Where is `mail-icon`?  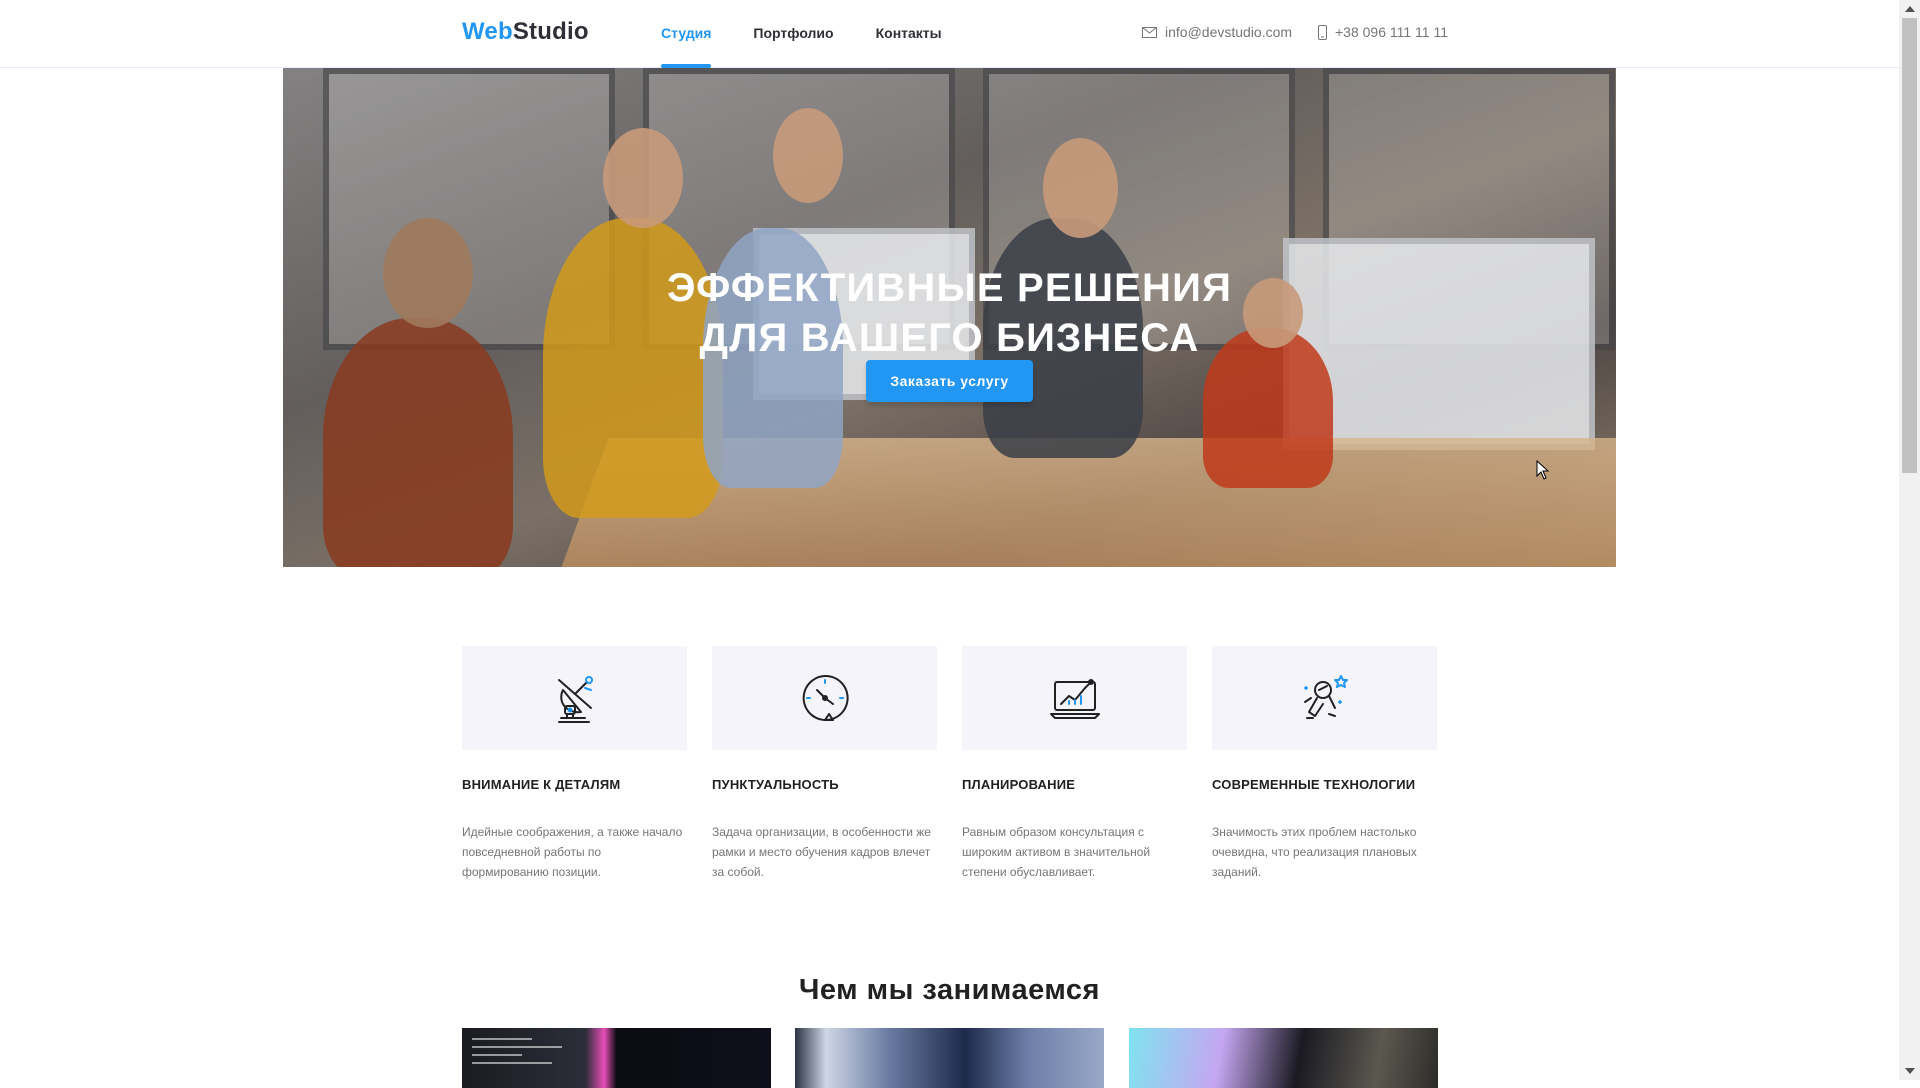 mail-icon is located at coordinates (1149, 32).